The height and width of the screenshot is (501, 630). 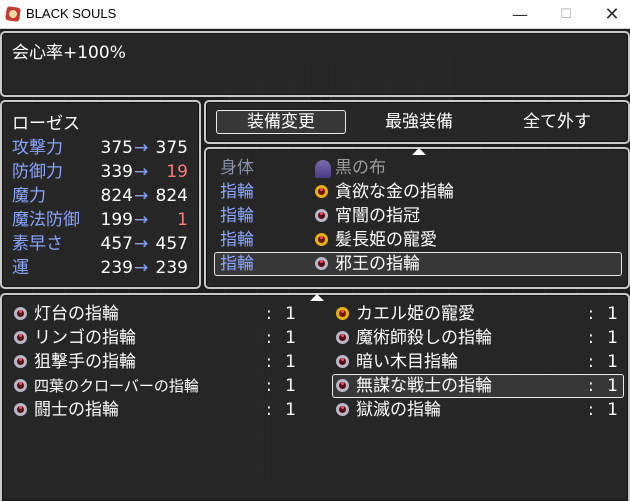 I want to click on clear-command: 全て外す, so click(x=557, y=122).